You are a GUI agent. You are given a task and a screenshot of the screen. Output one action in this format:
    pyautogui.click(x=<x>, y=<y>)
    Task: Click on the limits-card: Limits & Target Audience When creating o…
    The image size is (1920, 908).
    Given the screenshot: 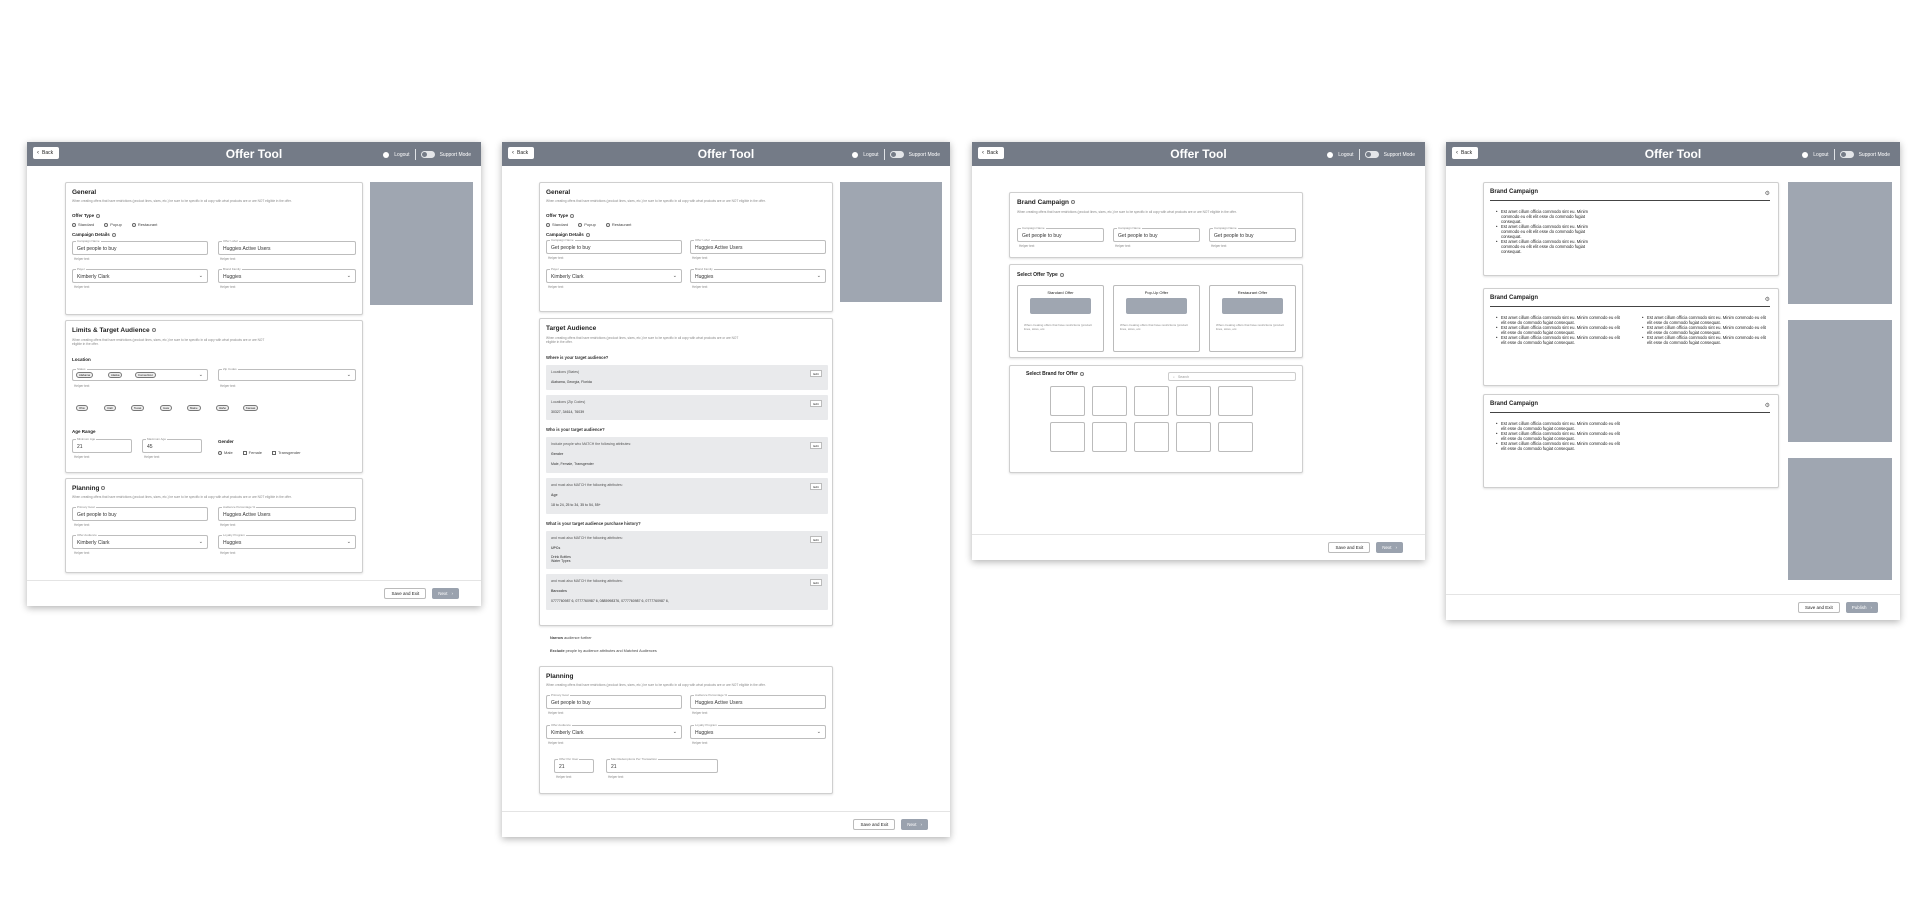 What is the action you would take?
    pyautogui.click(x=214, y=396)
    